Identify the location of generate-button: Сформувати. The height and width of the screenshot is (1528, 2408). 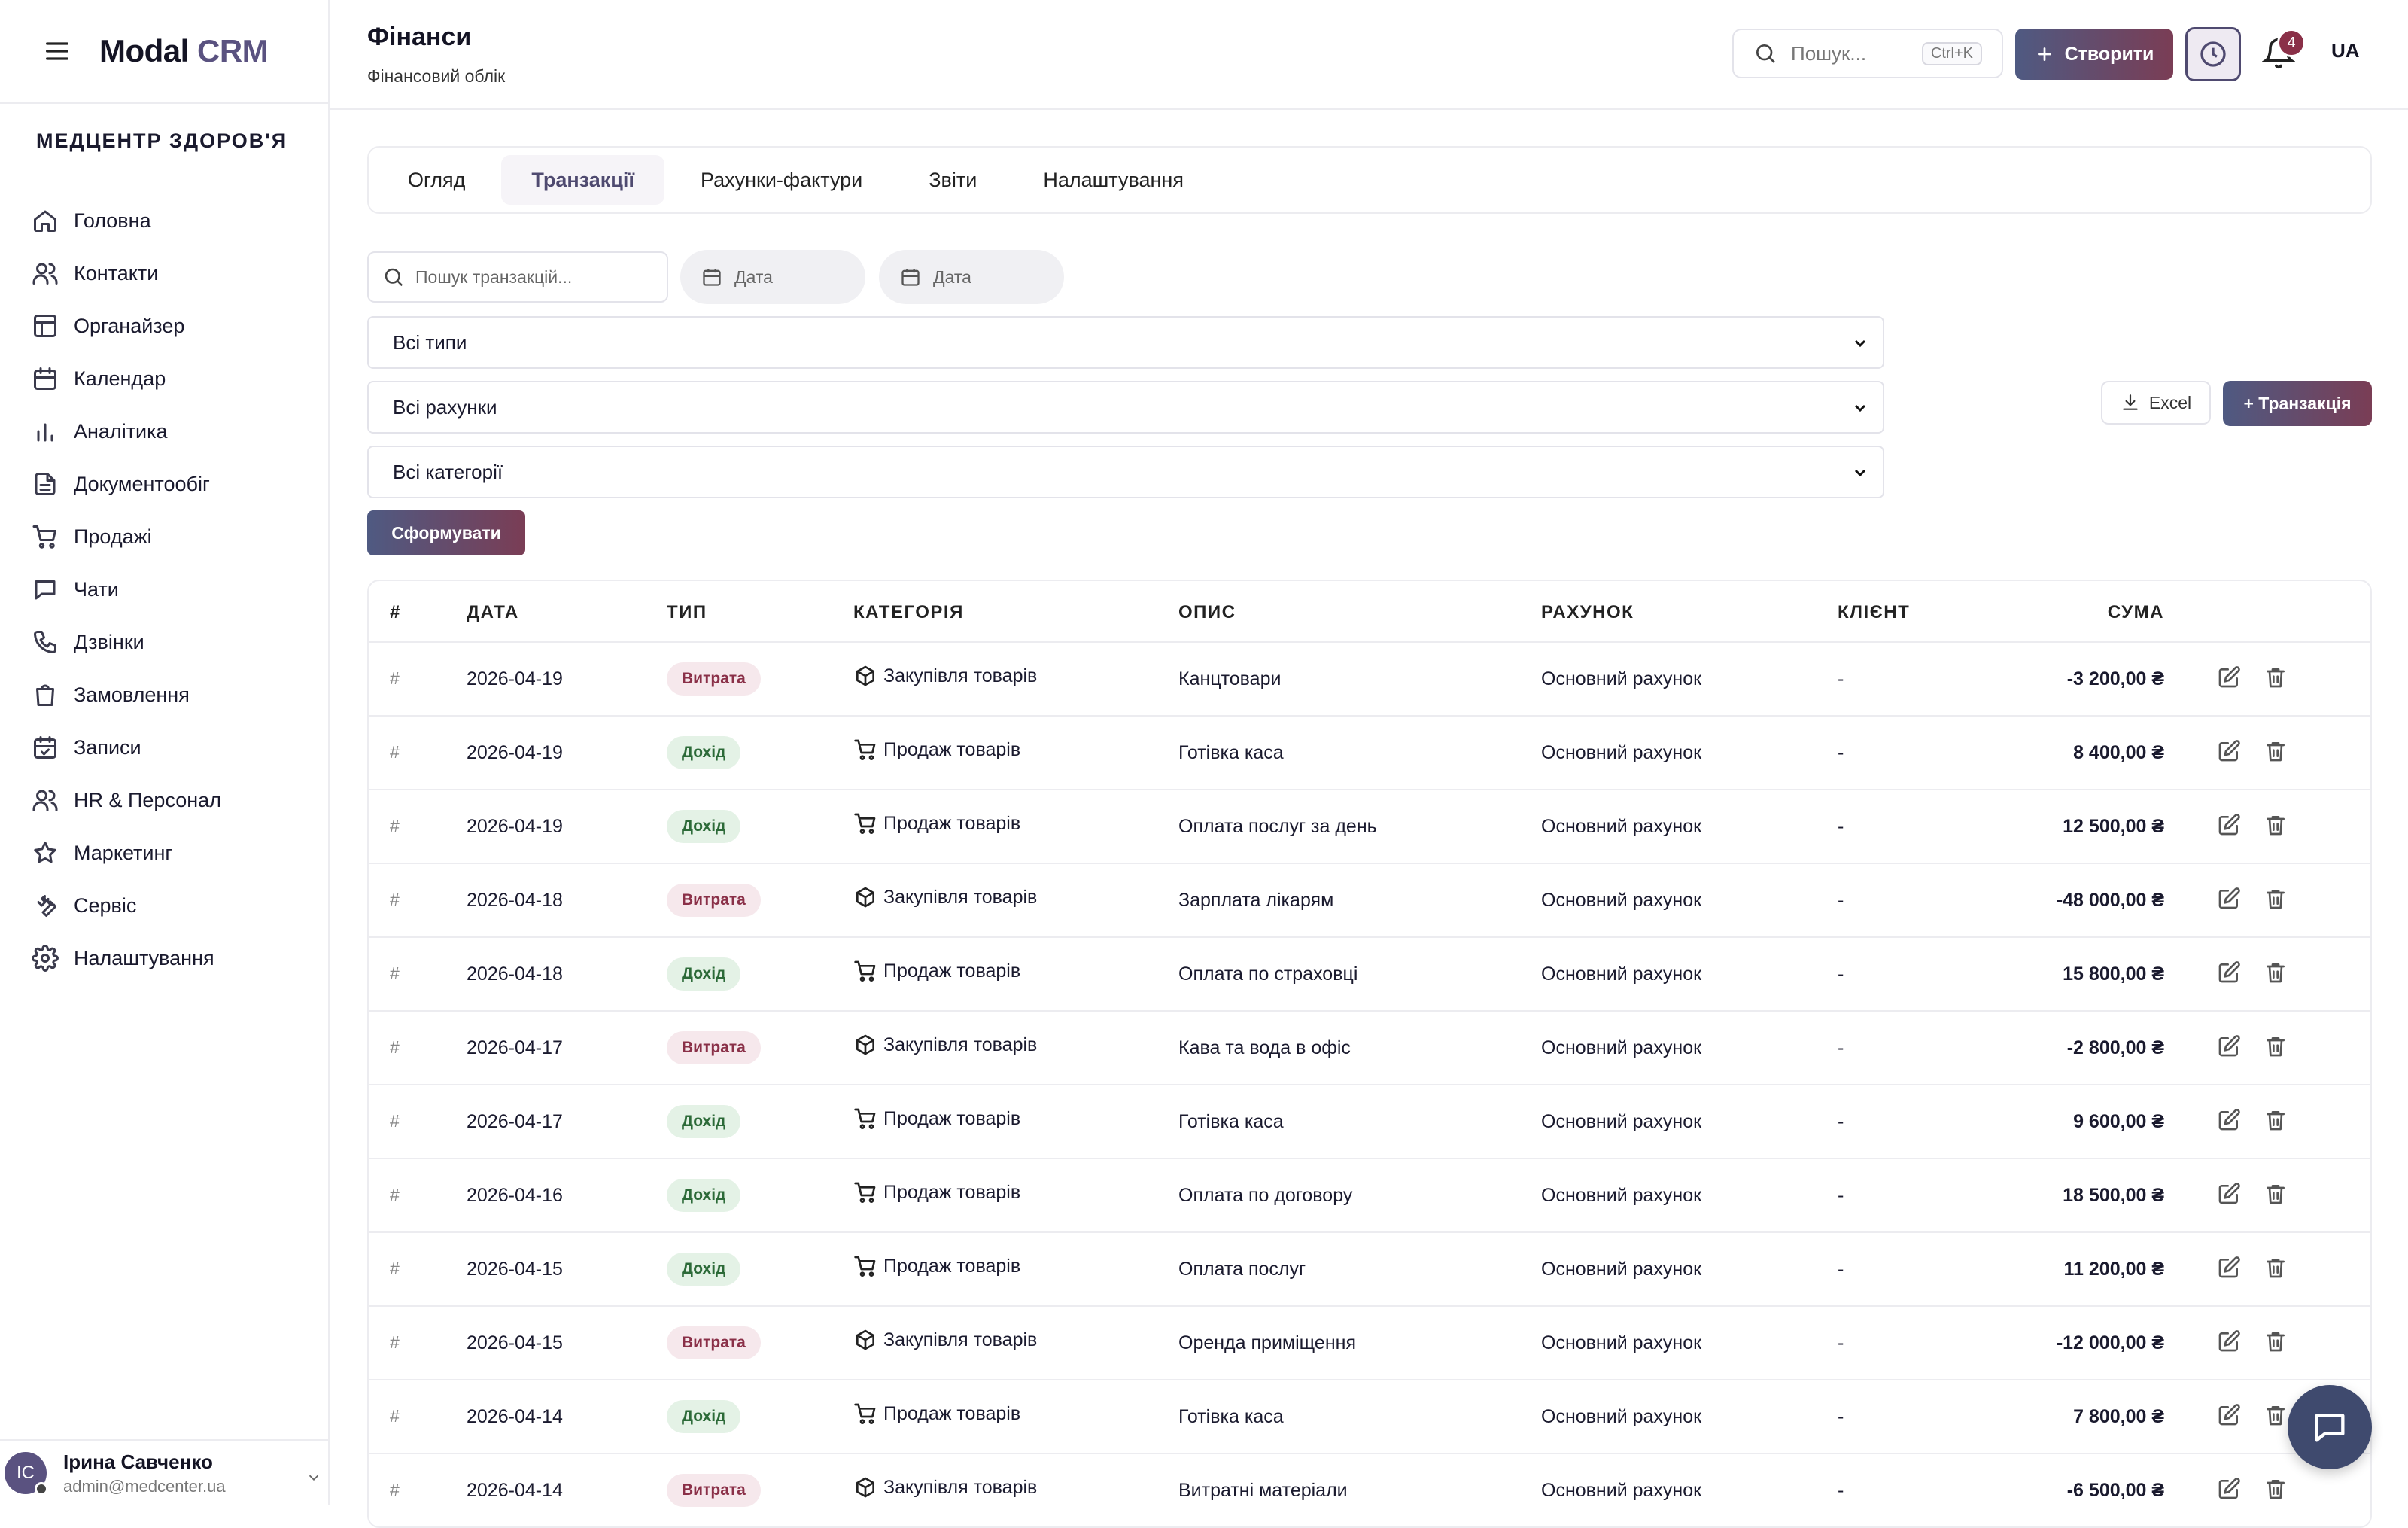
(446, 532).